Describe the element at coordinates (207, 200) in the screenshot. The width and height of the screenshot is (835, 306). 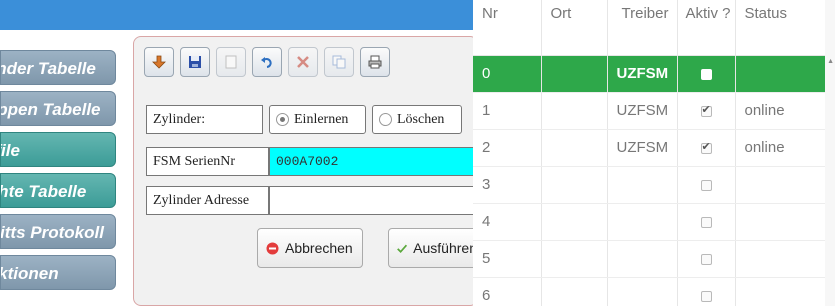
I see `adresse-label: Zylinder Adresse` at that location.